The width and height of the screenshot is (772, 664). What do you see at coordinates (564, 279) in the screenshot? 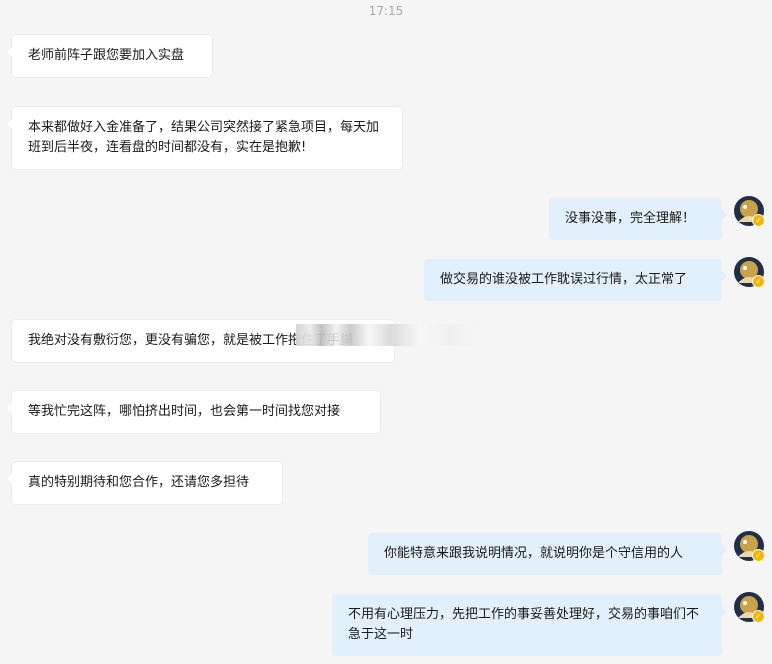
I see `message-text: 做交易的谁没被工作耽误过行情，太正常了` at bounding box center [564, 279].